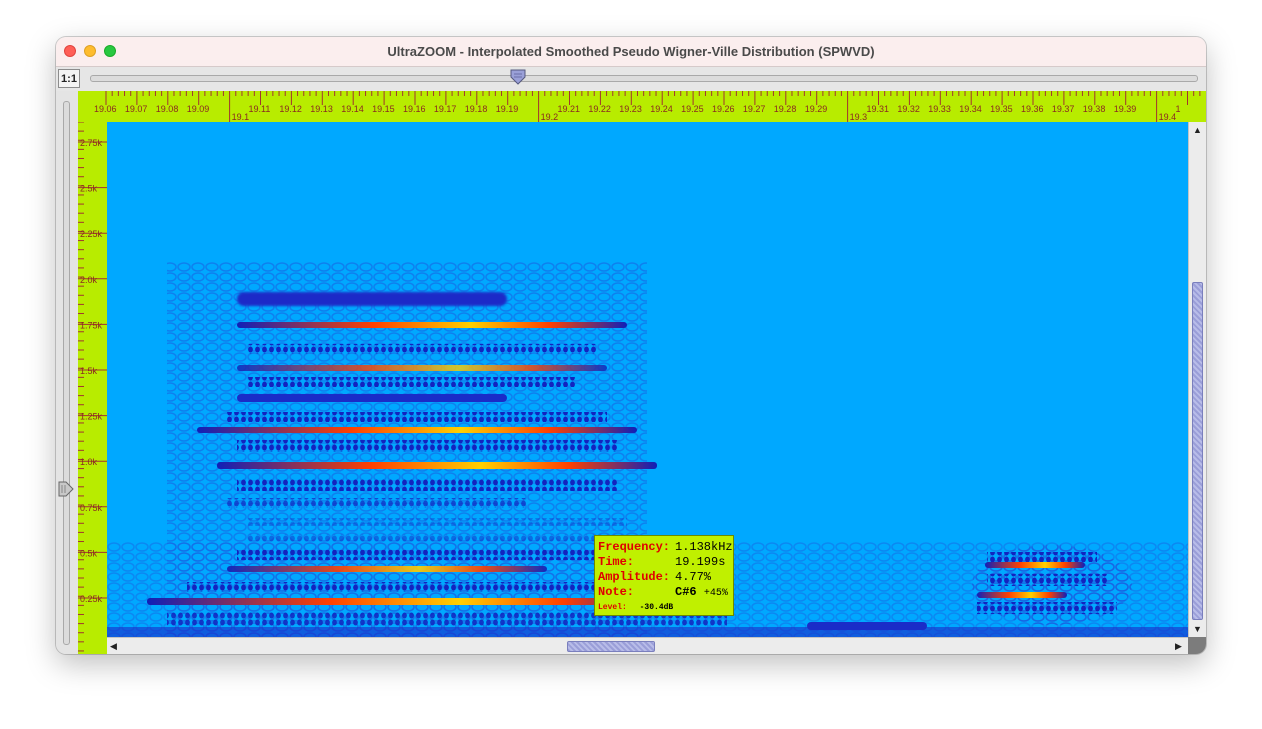 The height and width of the screenshot is (729, 1262). Describe the element at coordinates (599, 109) in the screenshot. I see `time-tick-label: 19.22` at that location.